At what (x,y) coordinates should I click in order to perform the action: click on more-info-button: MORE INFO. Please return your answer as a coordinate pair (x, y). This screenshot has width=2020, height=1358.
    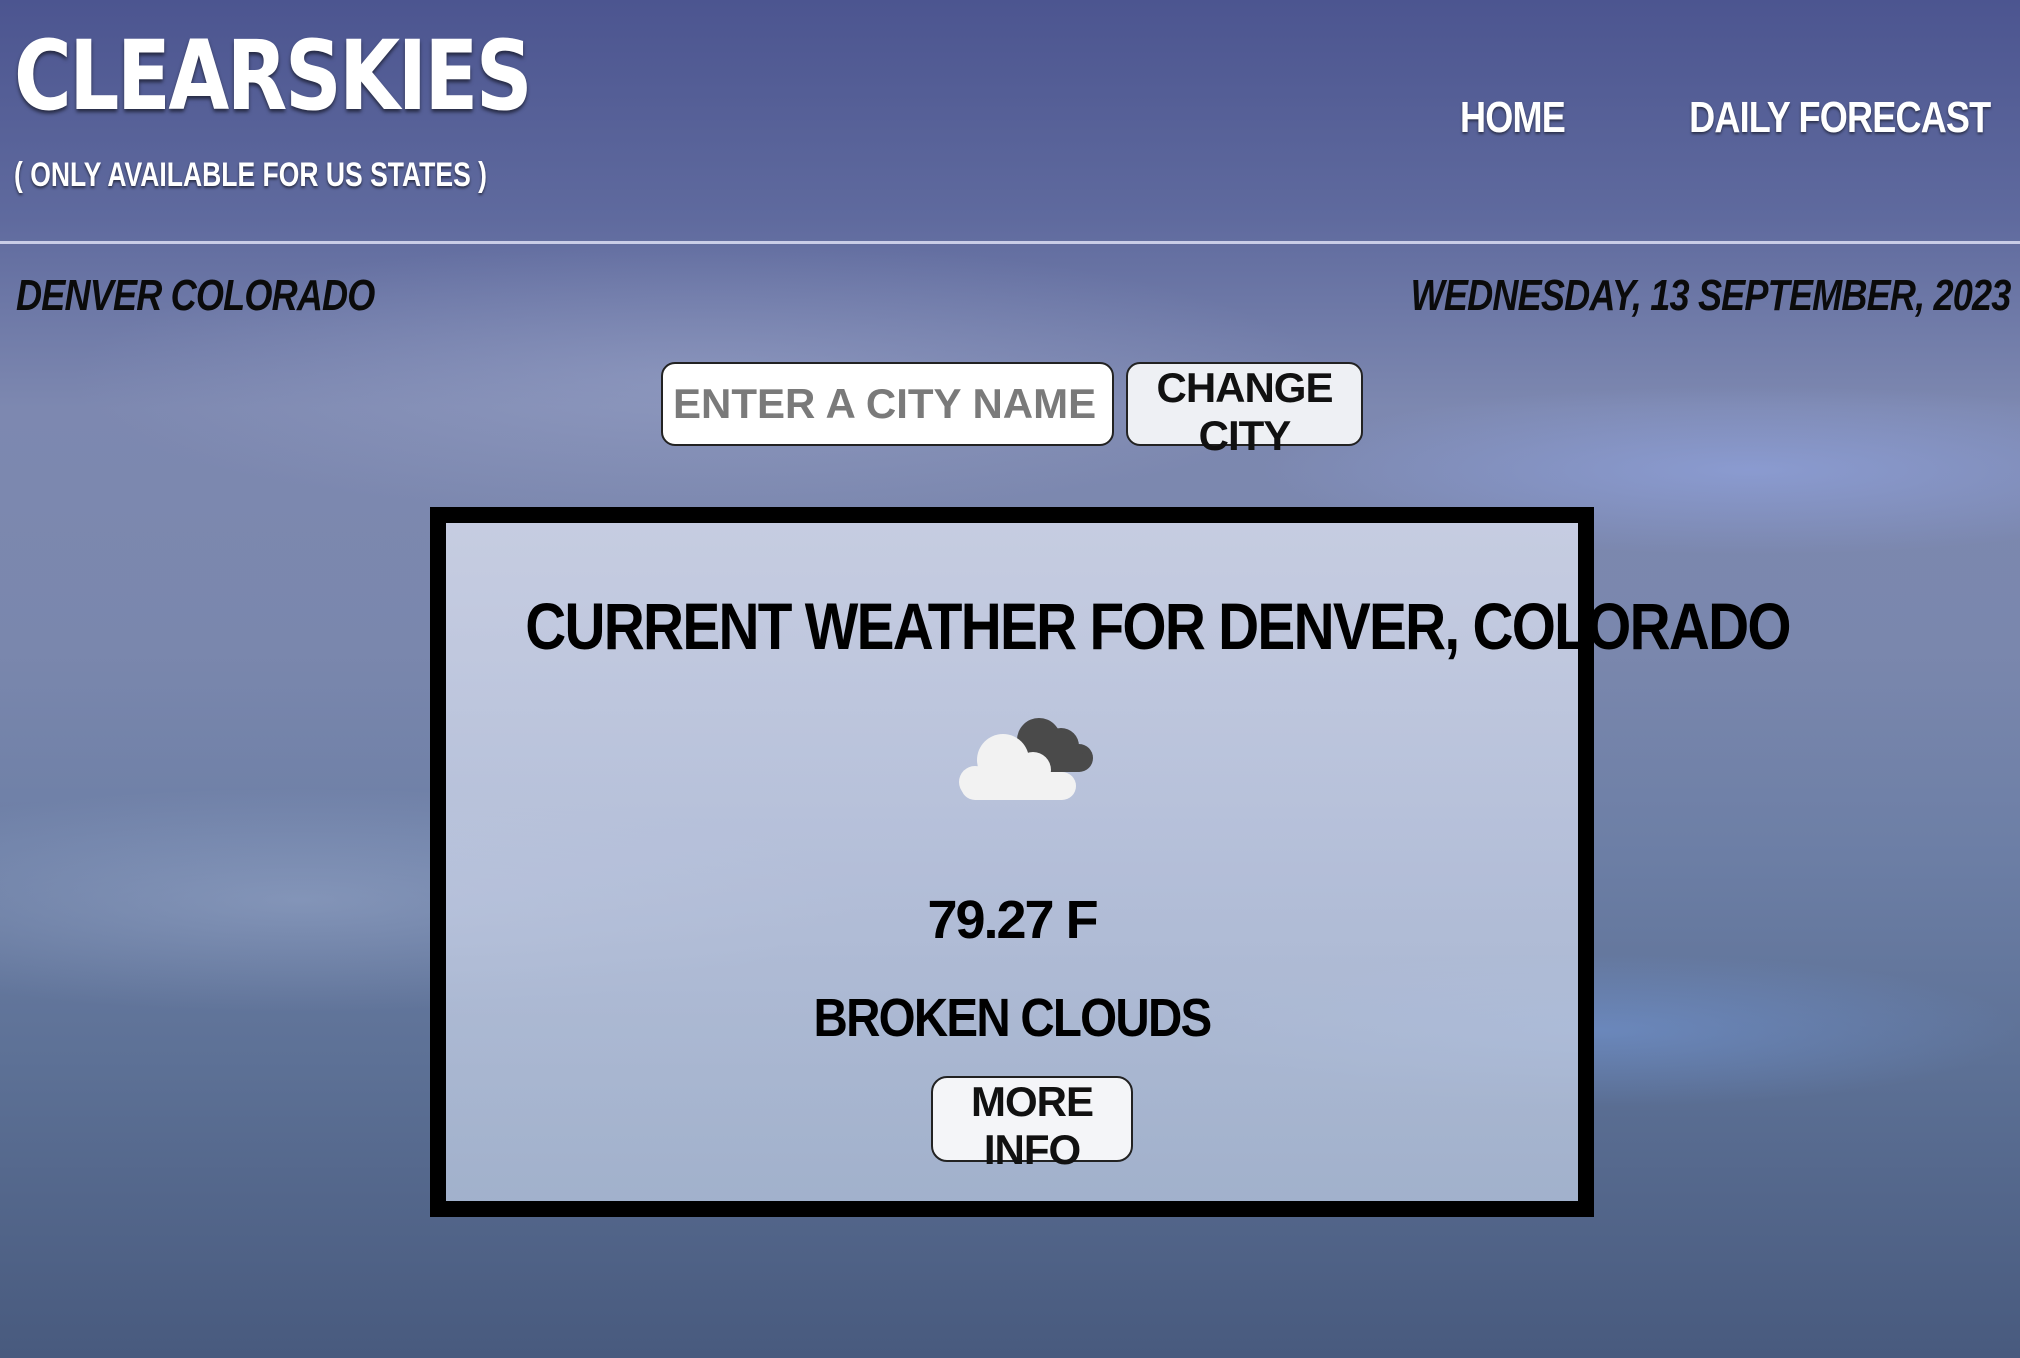
    Looking at the image, I should click on (1032, 1124).